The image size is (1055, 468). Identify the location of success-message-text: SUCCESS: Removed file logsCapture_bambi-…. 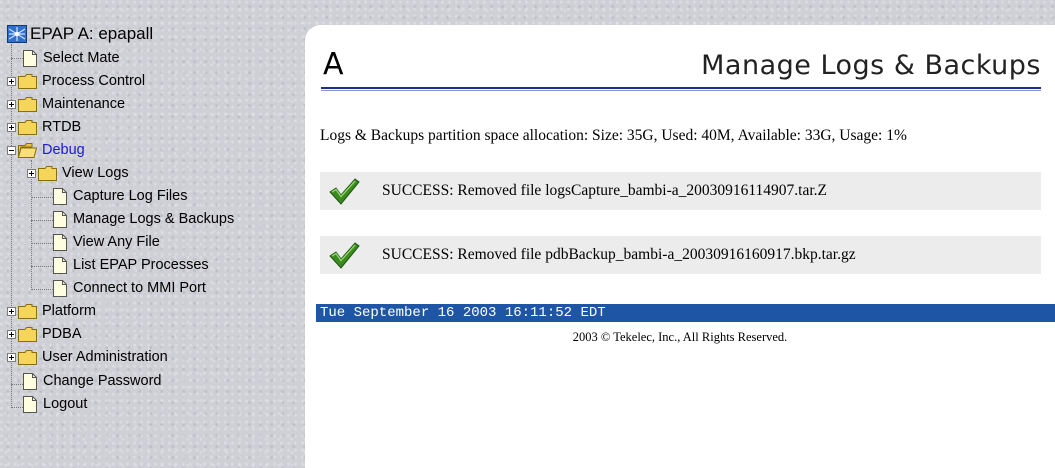
(605, 190).